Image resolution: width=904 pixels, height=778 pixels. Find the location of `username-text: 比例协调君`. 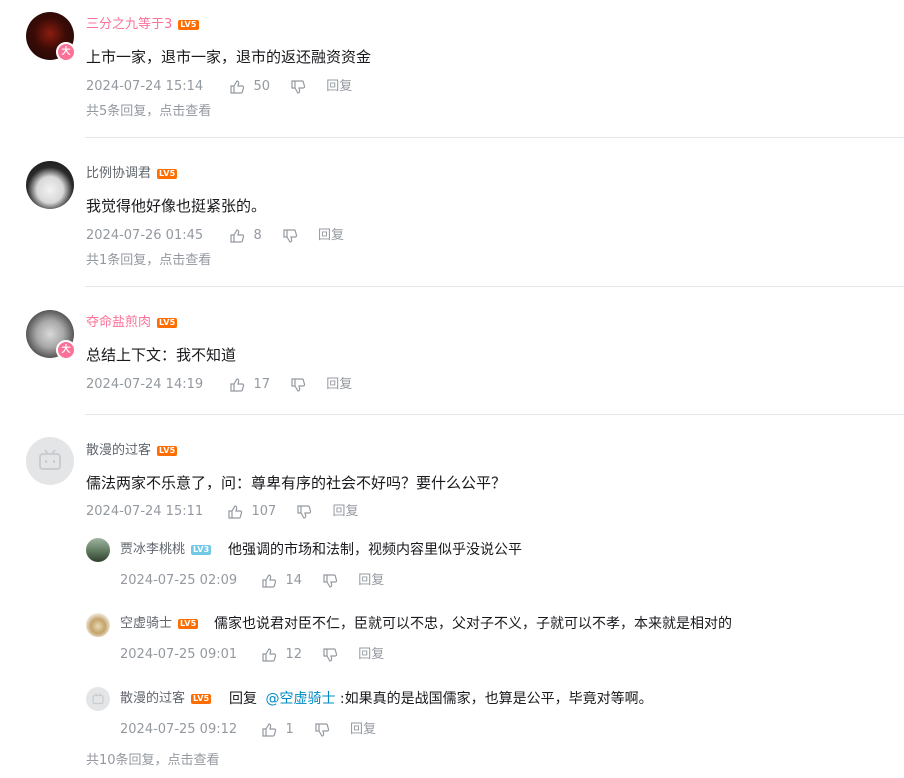

username-text: 比例协调君 is located at coordinates (118, 173).